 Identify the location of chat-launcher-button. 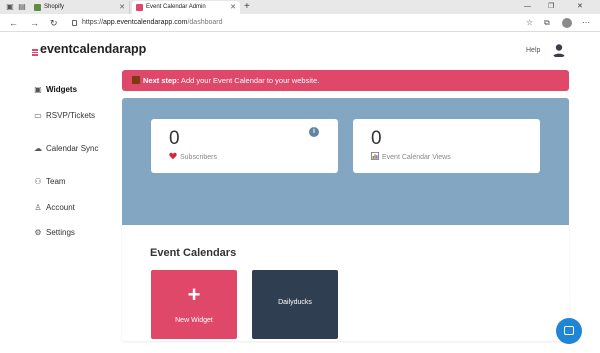
(569, 331).